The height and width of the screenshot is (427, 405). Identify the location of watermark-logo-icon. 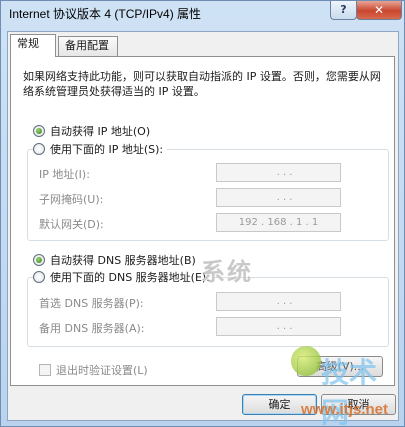
(306, 361).